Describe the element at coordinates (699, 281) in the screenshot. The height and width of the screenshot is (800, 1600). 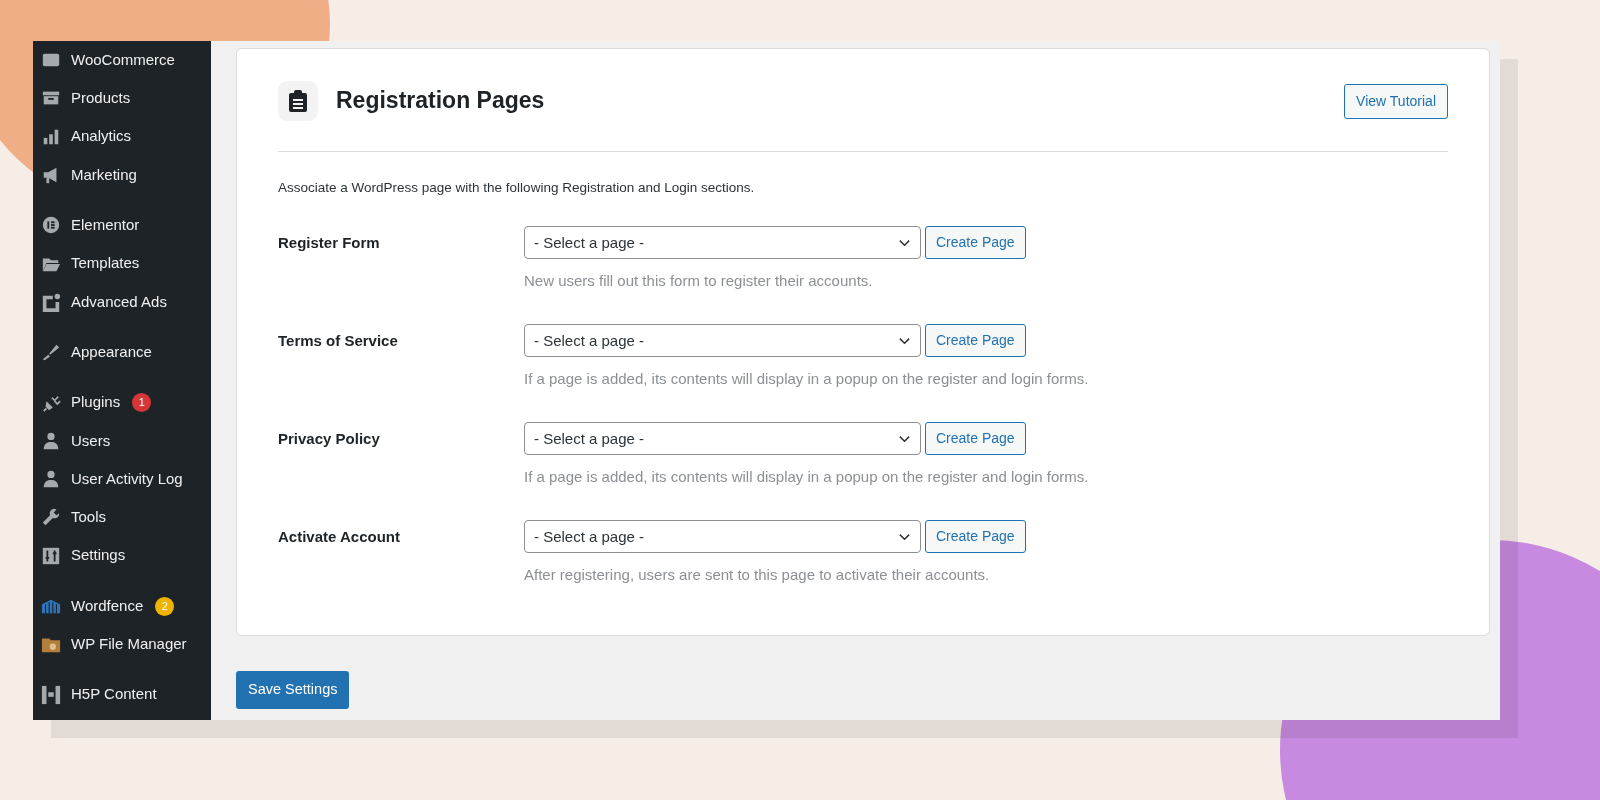
I see `help-text: New users fill out this form to register their accounts.` at that location.